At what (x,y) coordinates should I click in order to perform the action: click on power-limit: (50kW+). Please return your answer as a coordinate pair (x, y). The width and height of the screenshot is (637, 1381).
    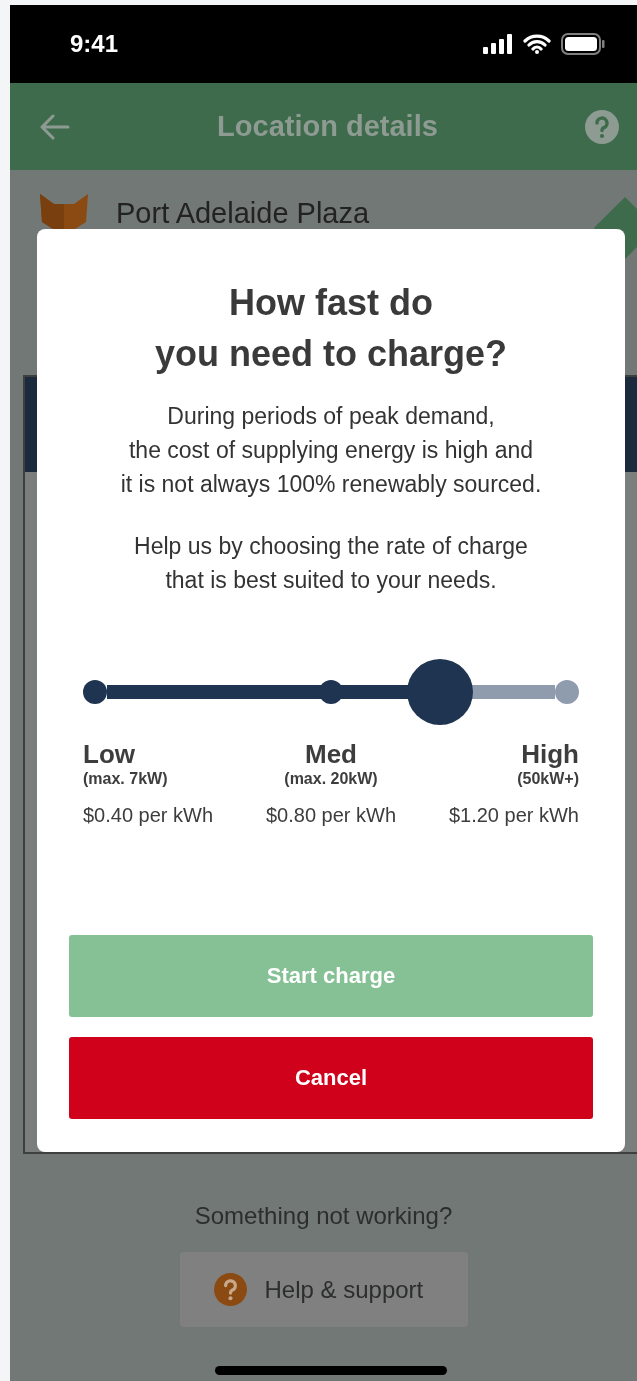
    Looking at the image, I should click on (548, 779).